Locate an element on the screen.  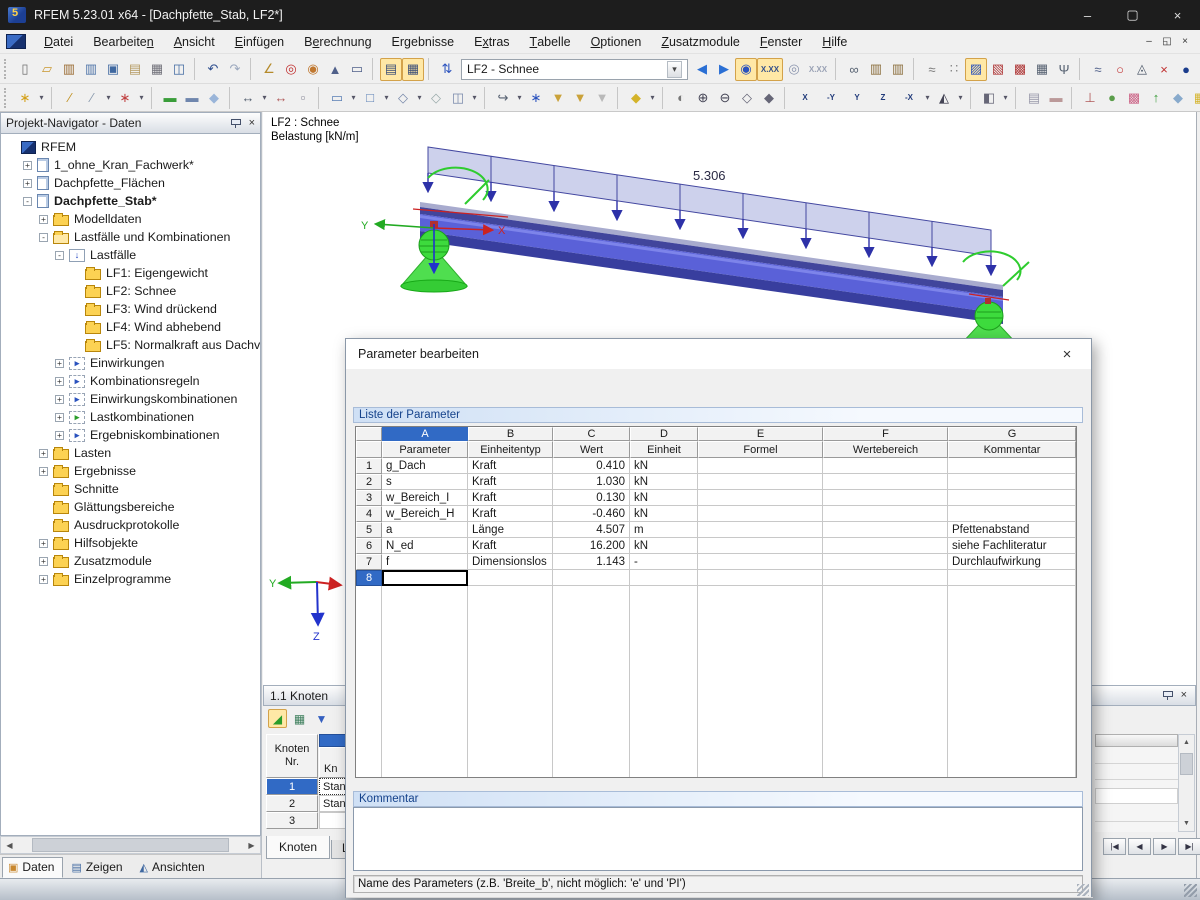
cell-wert: 0.410 is located at coordinates (591, 466).